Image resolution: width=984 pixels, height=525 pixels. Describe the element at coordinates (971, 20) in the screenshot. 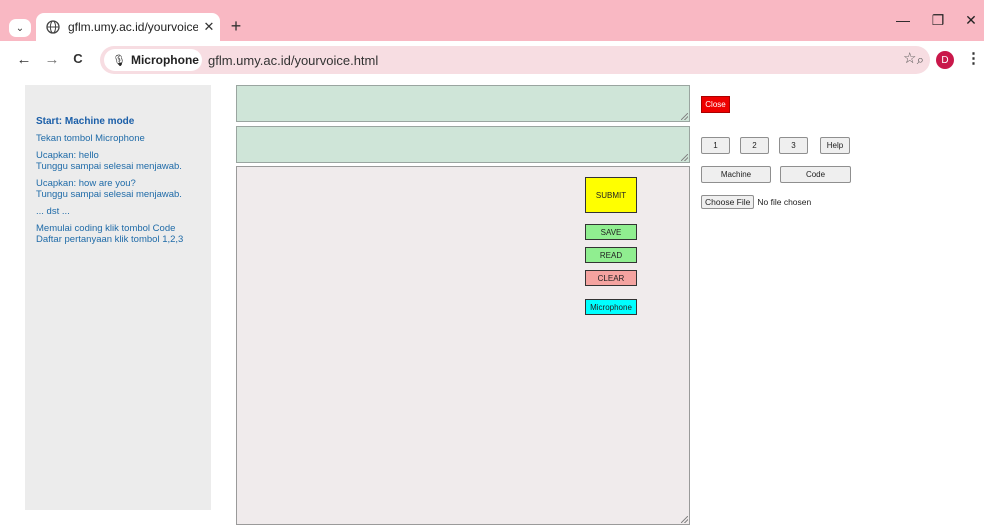

I see `close-window-button: ✕` at that location.